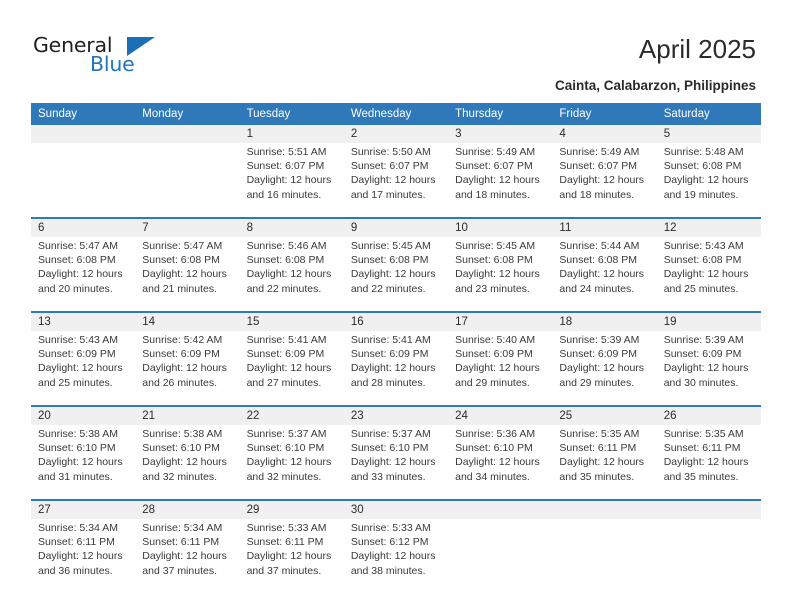 The image size is (792, 612). What do you see at coordinates (599, 434) in the screenshot?
I see `day-sunrise-text: Sunrise: 5:35 AM` at bounding box center [599, 434].